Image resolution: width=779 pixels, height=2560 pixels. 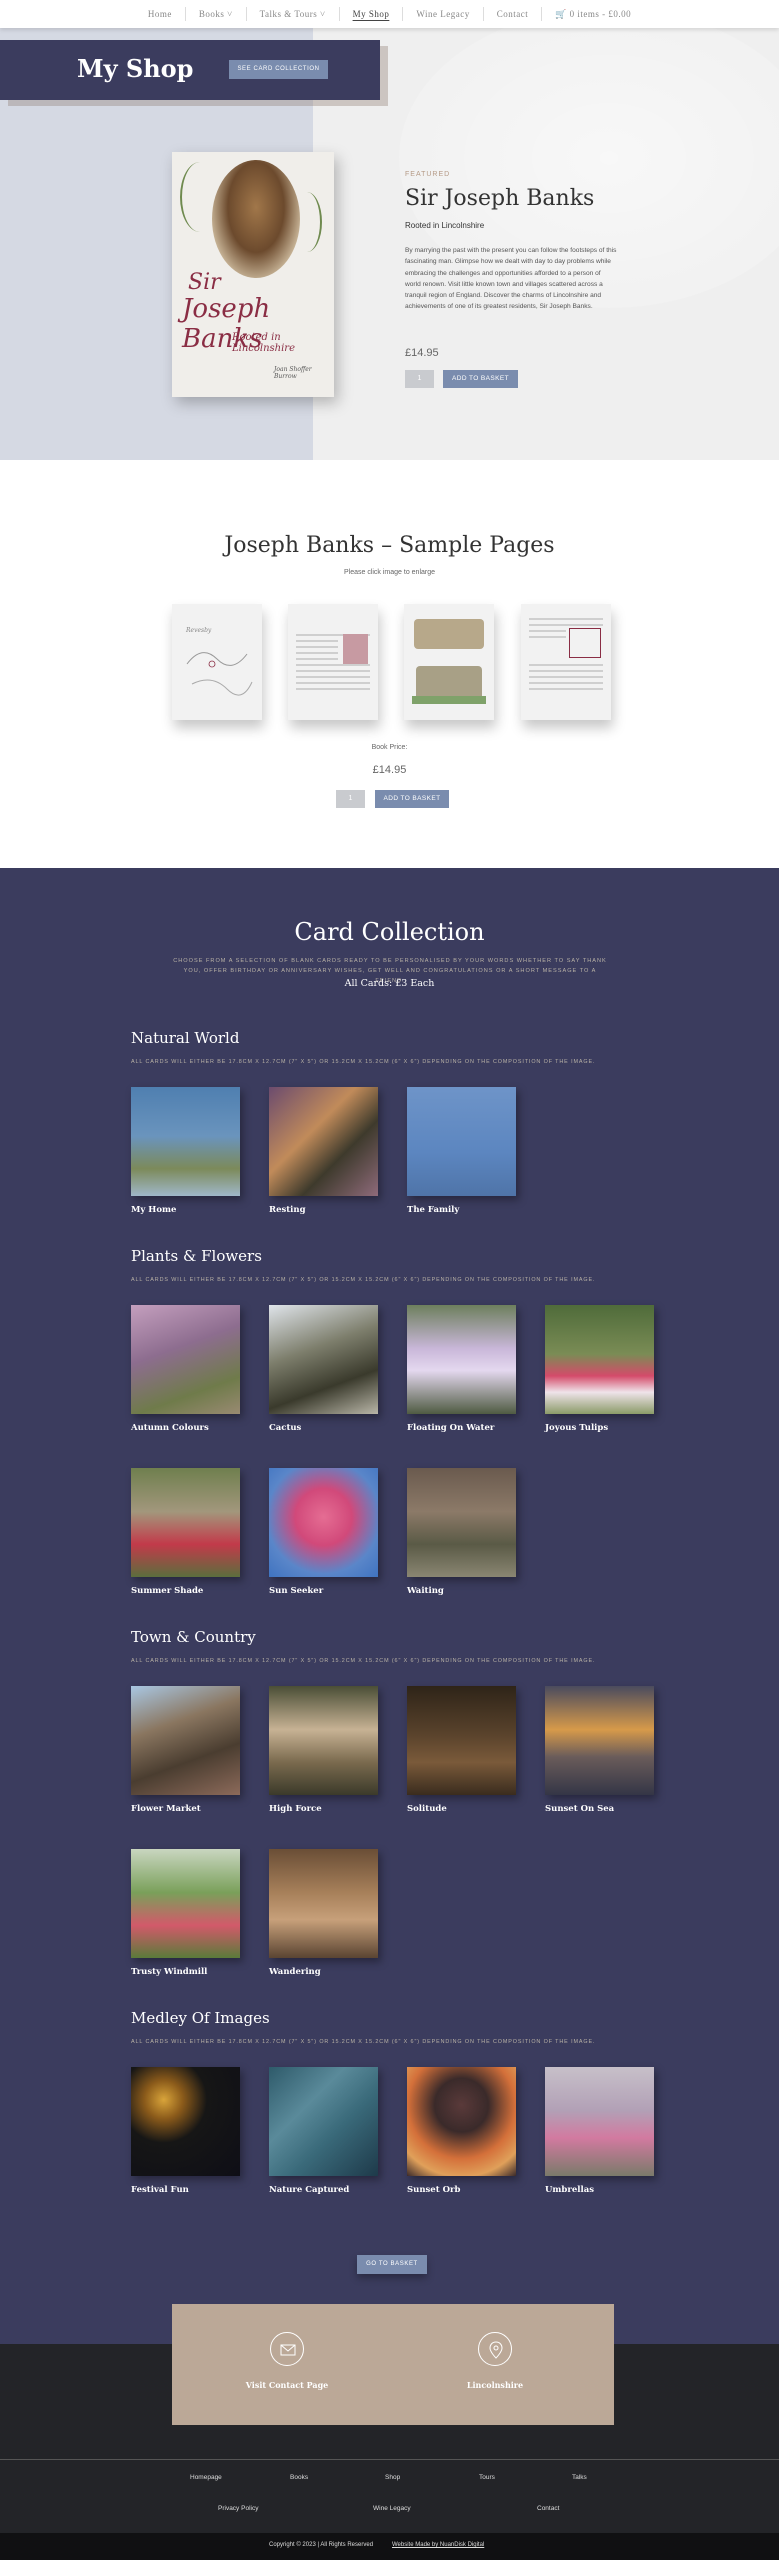 What do you see at coordinates (593, 14) in the screenshot?
I see `nav-cart: 🛒 0 items - £0.00` at bounding box center [593, 14].